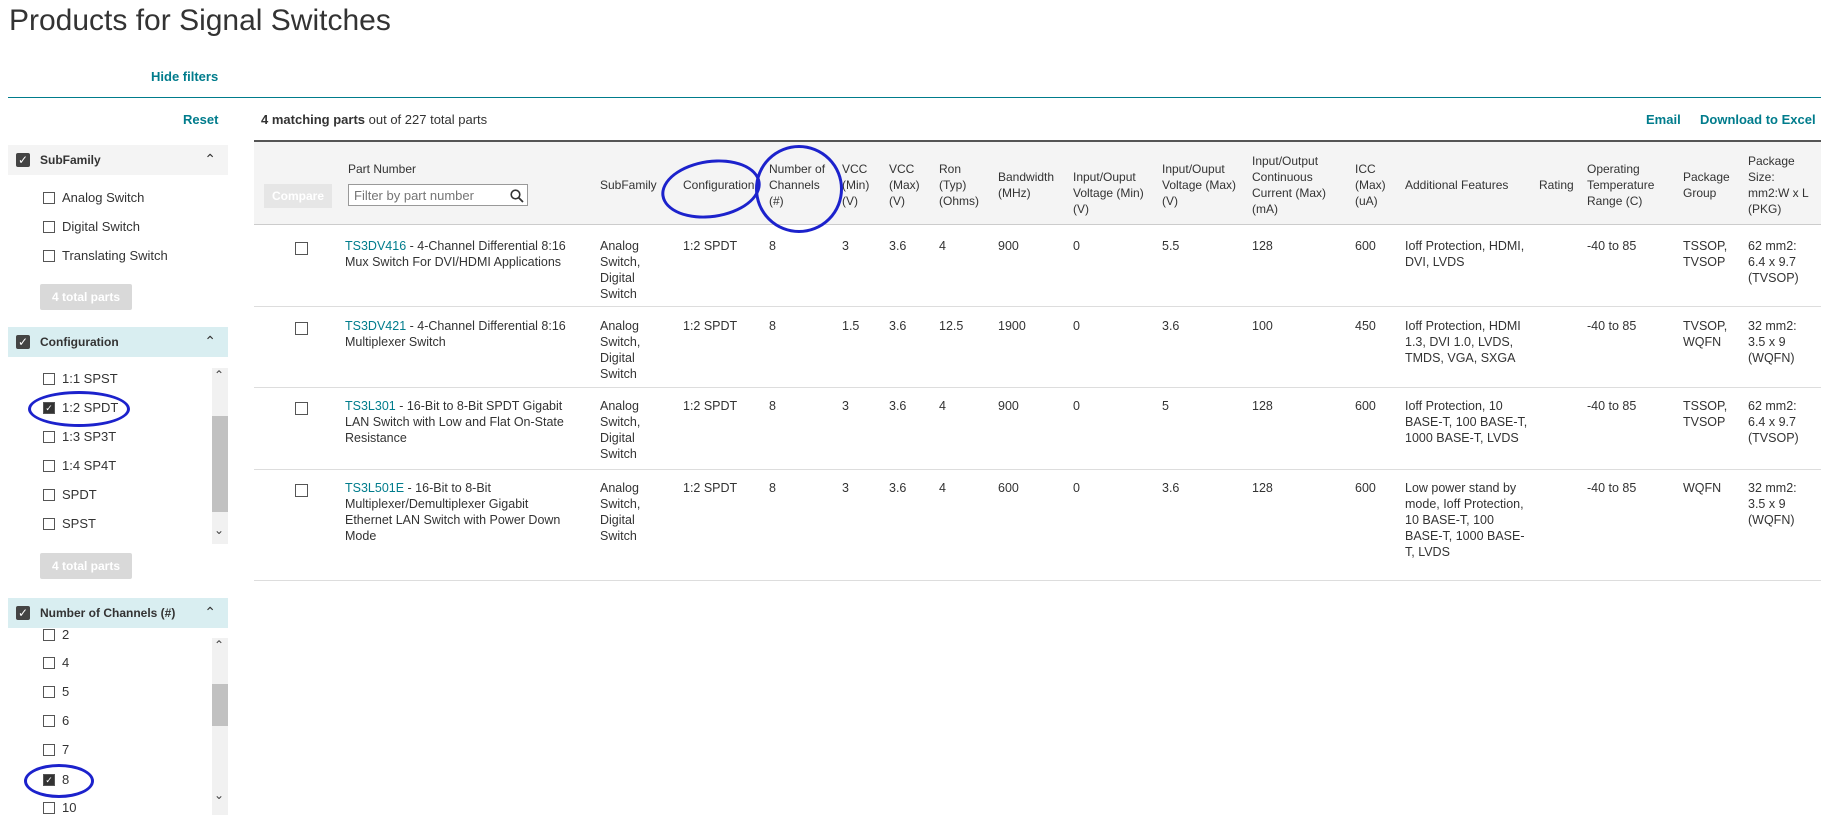 The width and height of the screenshot is (1828, 817). Describe the element at coordinates (79, 466) in the screenshot. I see `filter-option-1-4-sp4t: 1:4 SP4T` at that location.